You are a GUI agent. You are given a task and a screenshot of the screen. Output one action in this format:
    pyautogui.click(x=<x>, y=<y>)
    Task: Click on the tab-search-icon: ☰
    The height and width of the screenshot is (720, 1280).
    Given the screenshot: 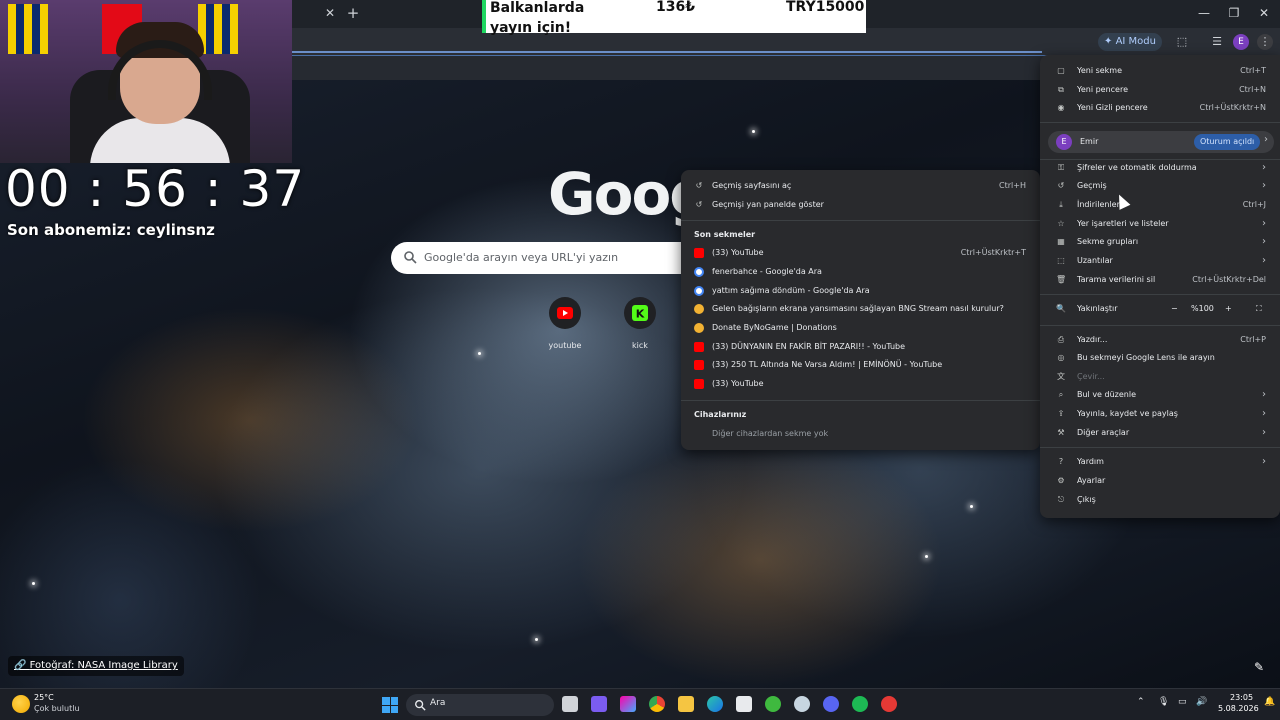 What is the action you would take?
    pyautogui.click(x=1217, y=42)
    